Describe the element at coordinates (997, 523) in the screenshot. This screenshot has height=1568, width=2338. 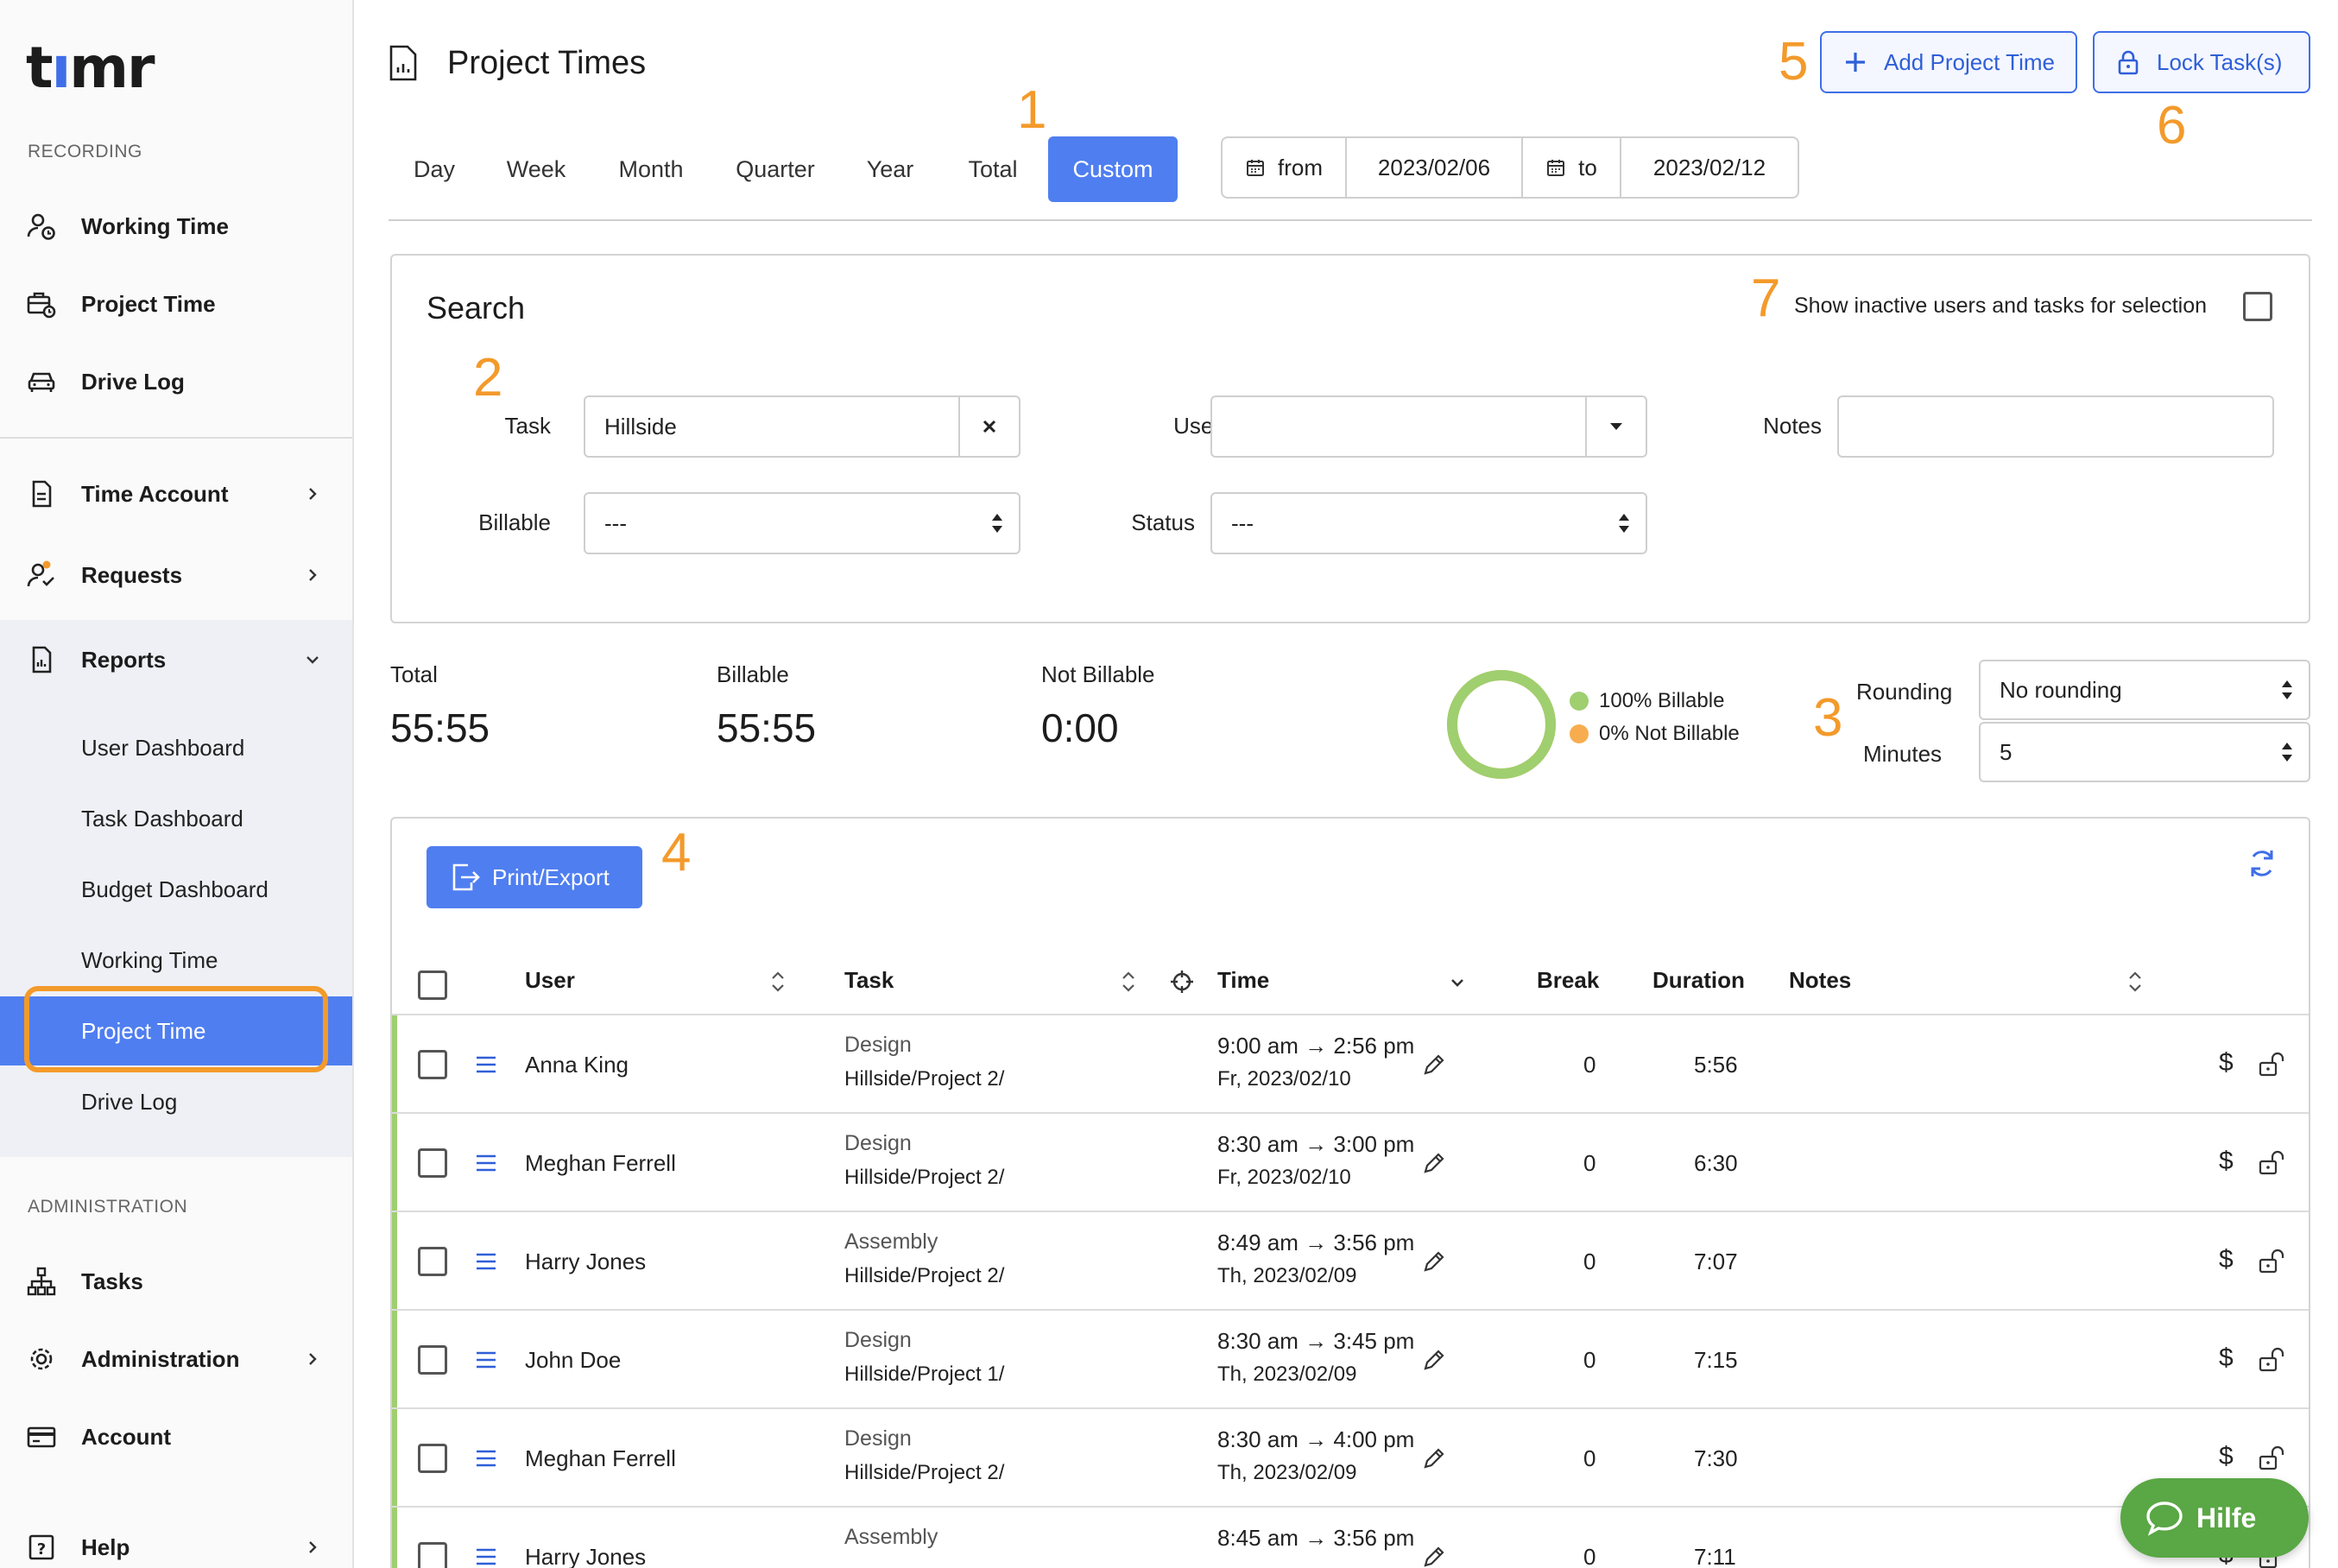
I see `select-arrows-icon` at that location.